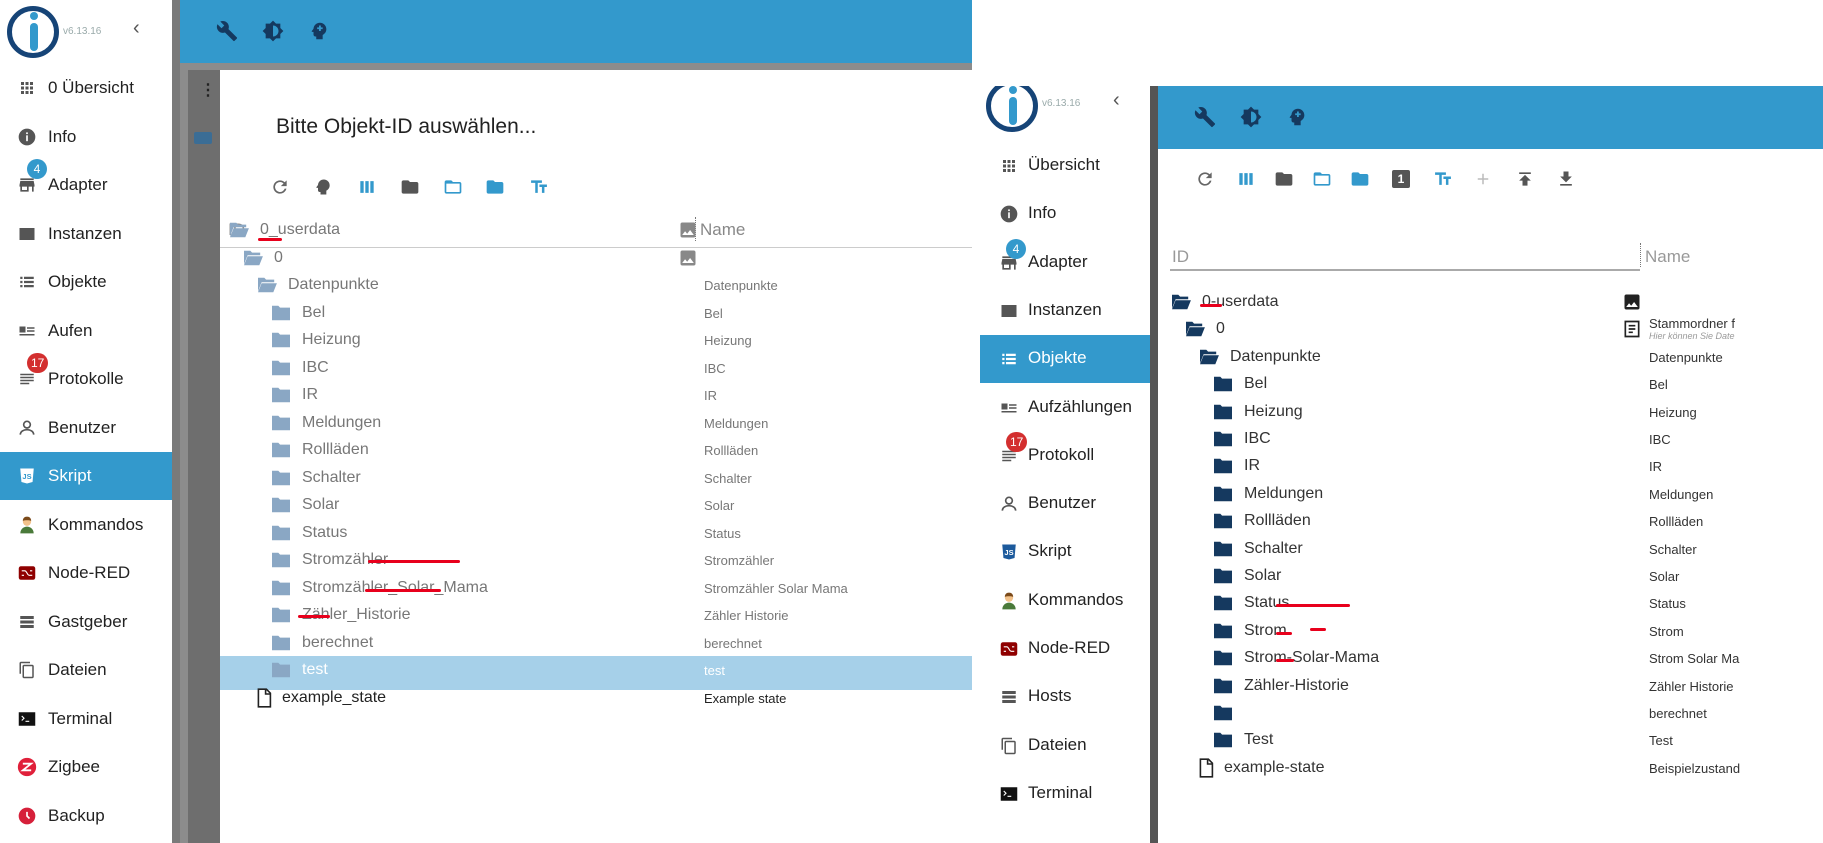 This screenshot has height=843, width=1823. Describe the element at coordinates (338, 642) in the screenshot. I see `row-id: berechnet` at that location.